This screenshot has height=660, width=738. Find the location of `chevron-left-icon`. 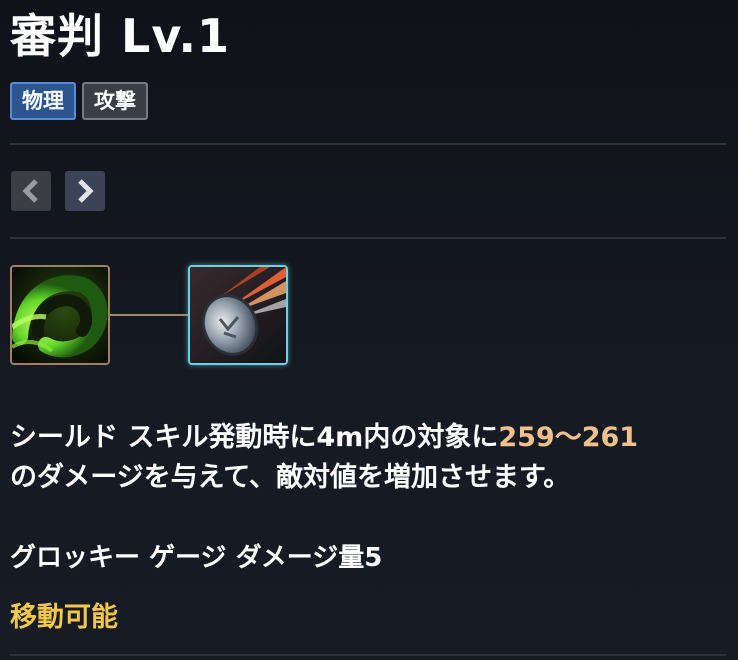

chevron-left-icon is located at coordinates (30, 191).